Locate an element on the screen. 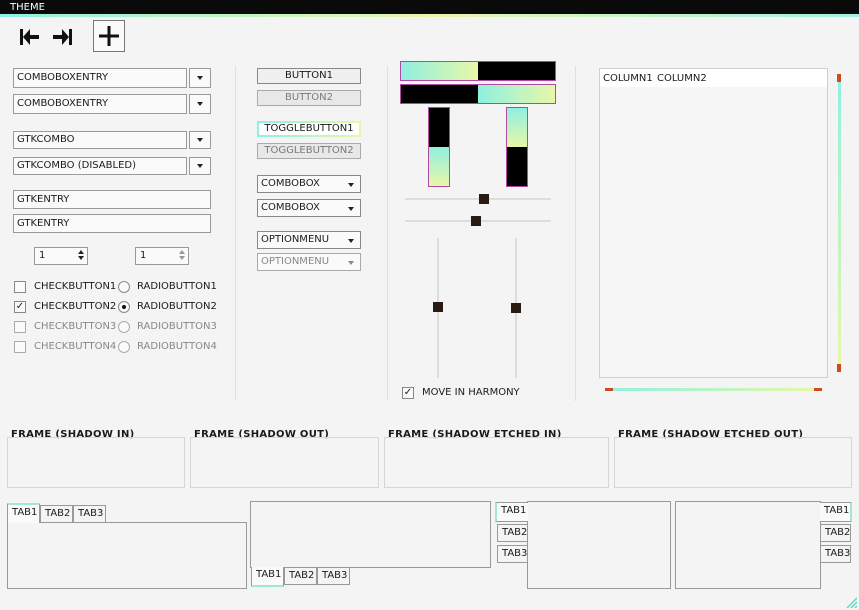 This screenshot has width=859, height=610. optionmenu-1: OPTIONMENU is located at coordinates (309, 240).